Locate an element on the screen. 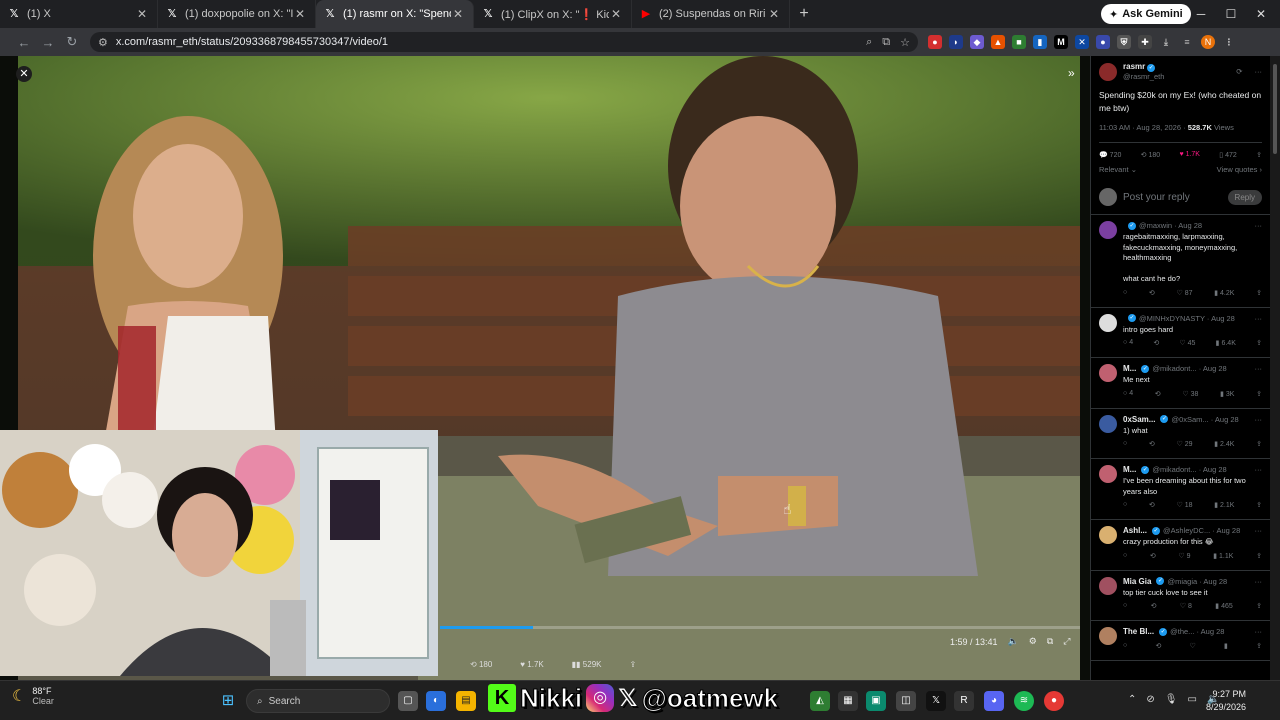 This screenshot has height=720, width=1280. microphone-icon: 🎙 is located at coordinates (1171, 699).